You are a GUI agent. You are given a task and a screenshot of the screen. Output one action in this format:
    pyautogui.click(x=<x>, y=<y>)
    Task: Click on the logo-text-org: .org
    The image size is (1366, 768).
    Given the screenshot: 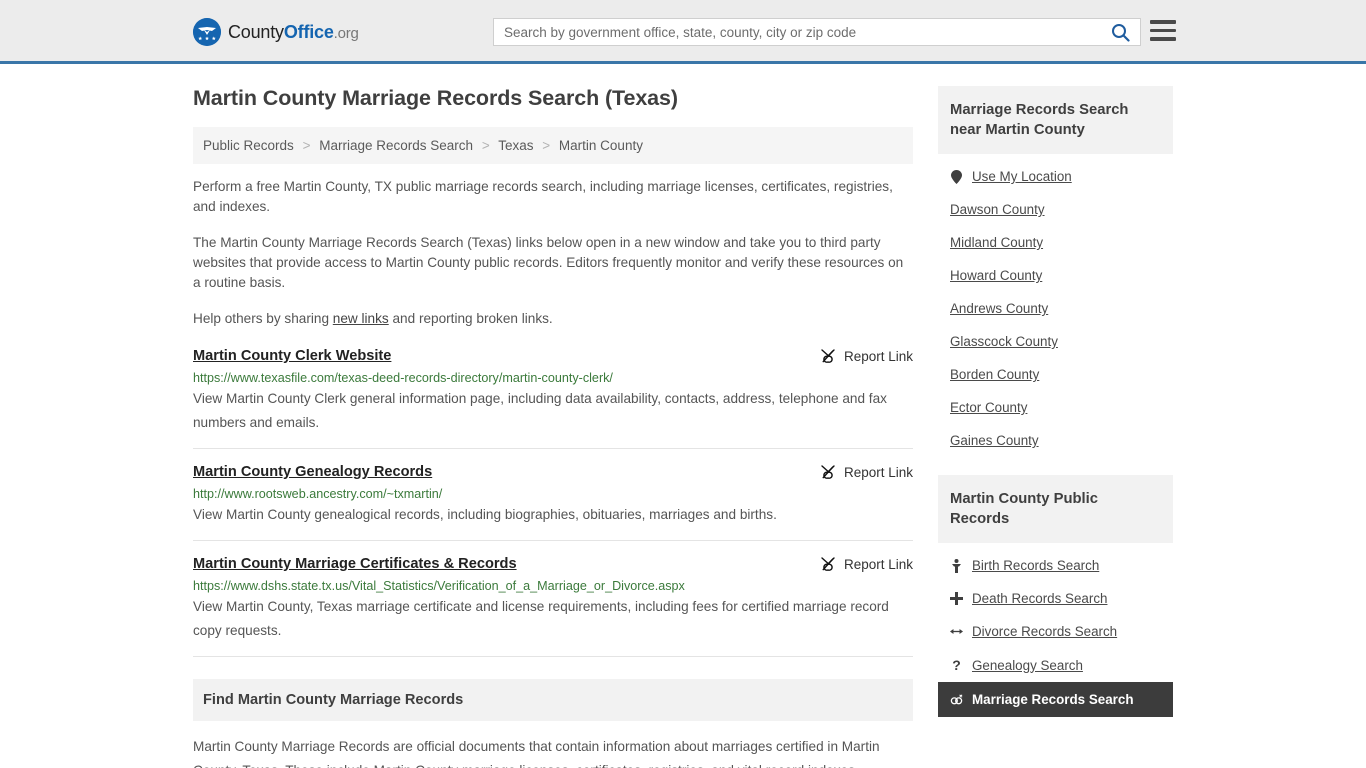 What is the action you would take?
    pyautogui.click(x=346, y=33)
    